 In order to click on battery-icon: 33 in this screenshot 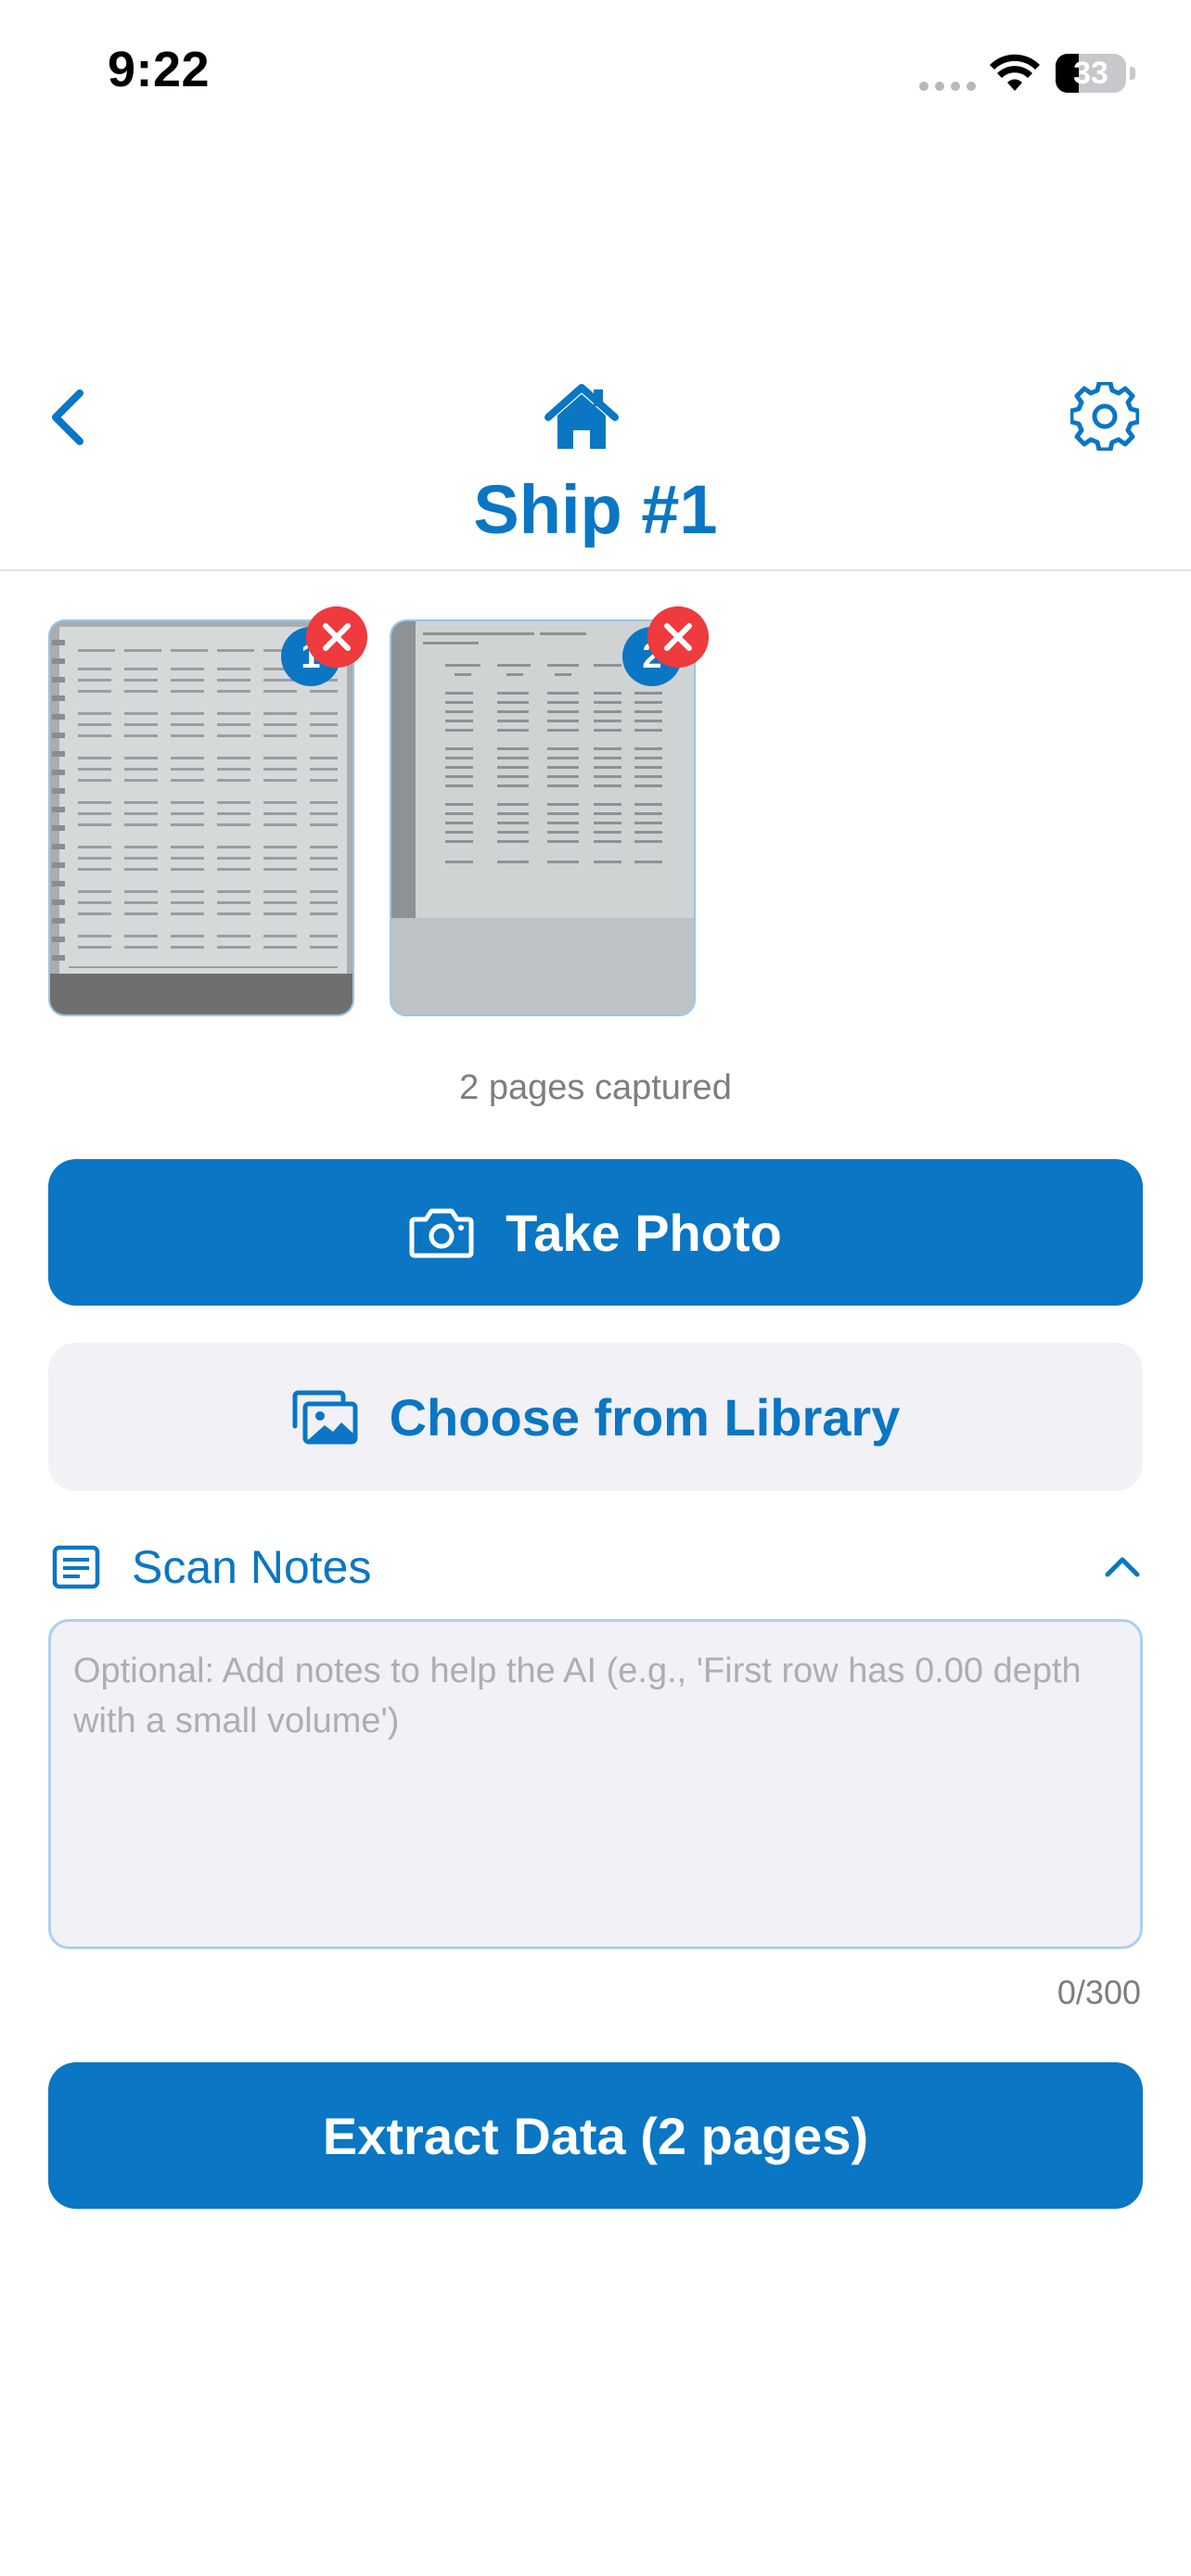, I will do `click(1091, 74)`.